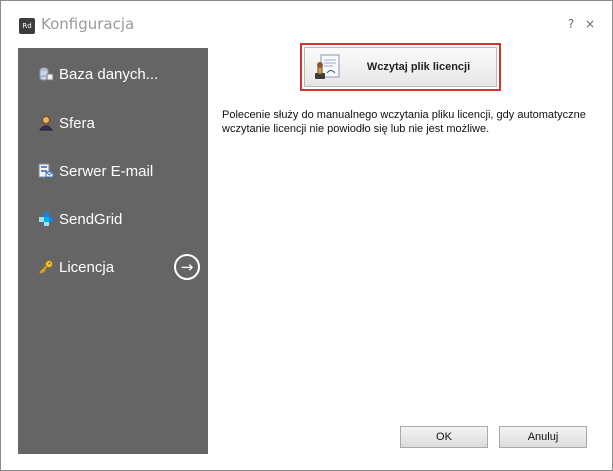 This screenshot has height=471, width=613. I want to click on load-license-label: Wczytaj plik licencji, so click(418, 67).